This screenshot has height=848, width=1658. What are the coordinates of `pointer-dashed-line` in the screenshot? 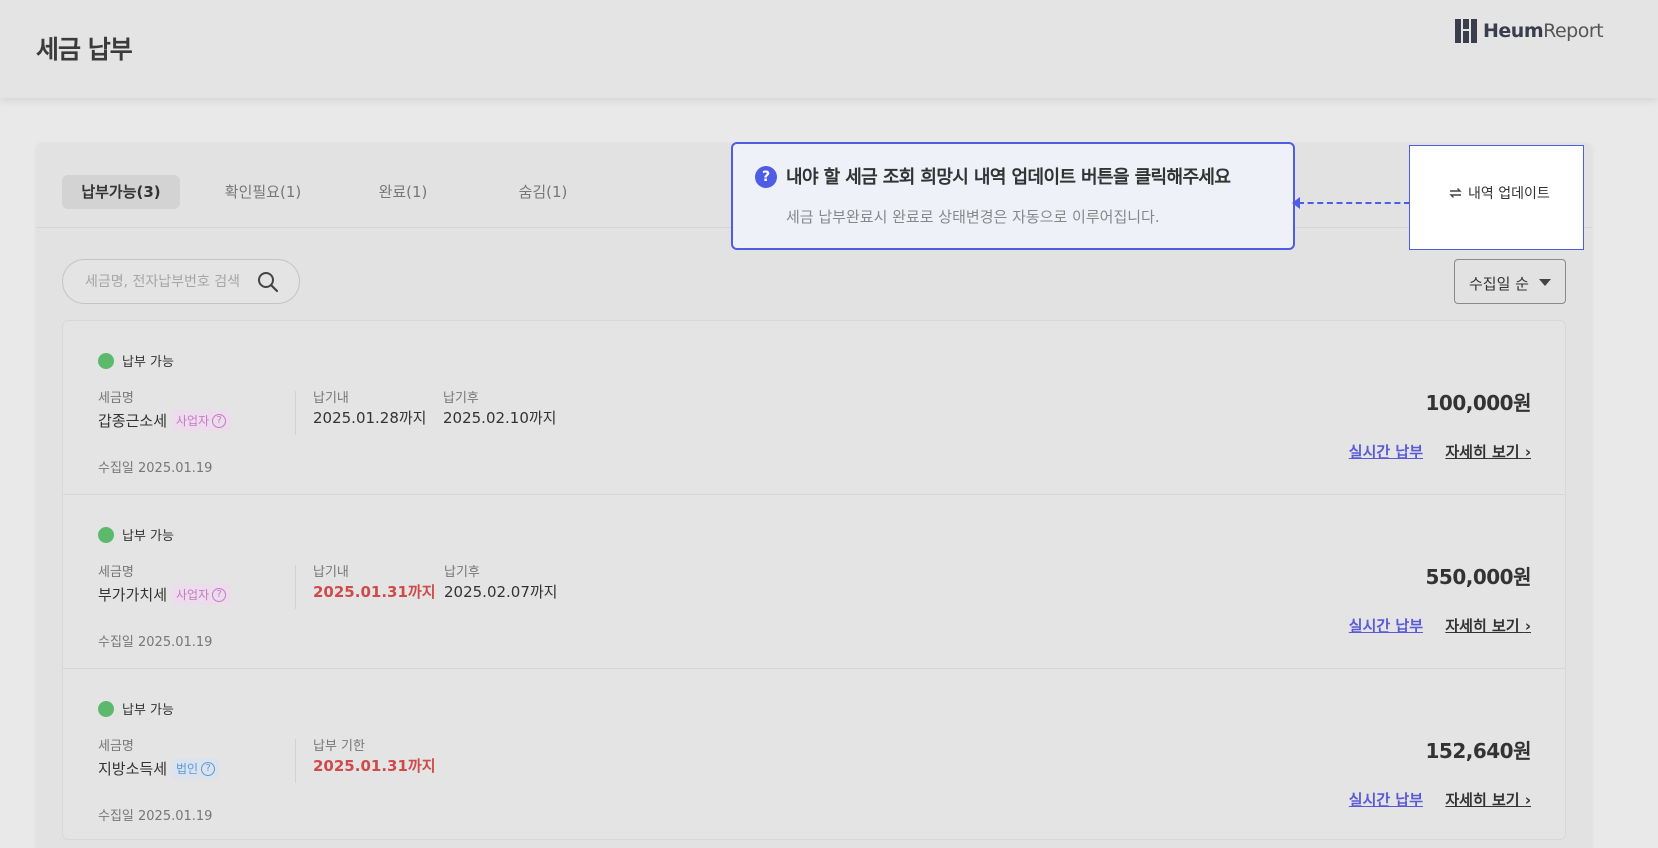 It's located at (1354, 203).